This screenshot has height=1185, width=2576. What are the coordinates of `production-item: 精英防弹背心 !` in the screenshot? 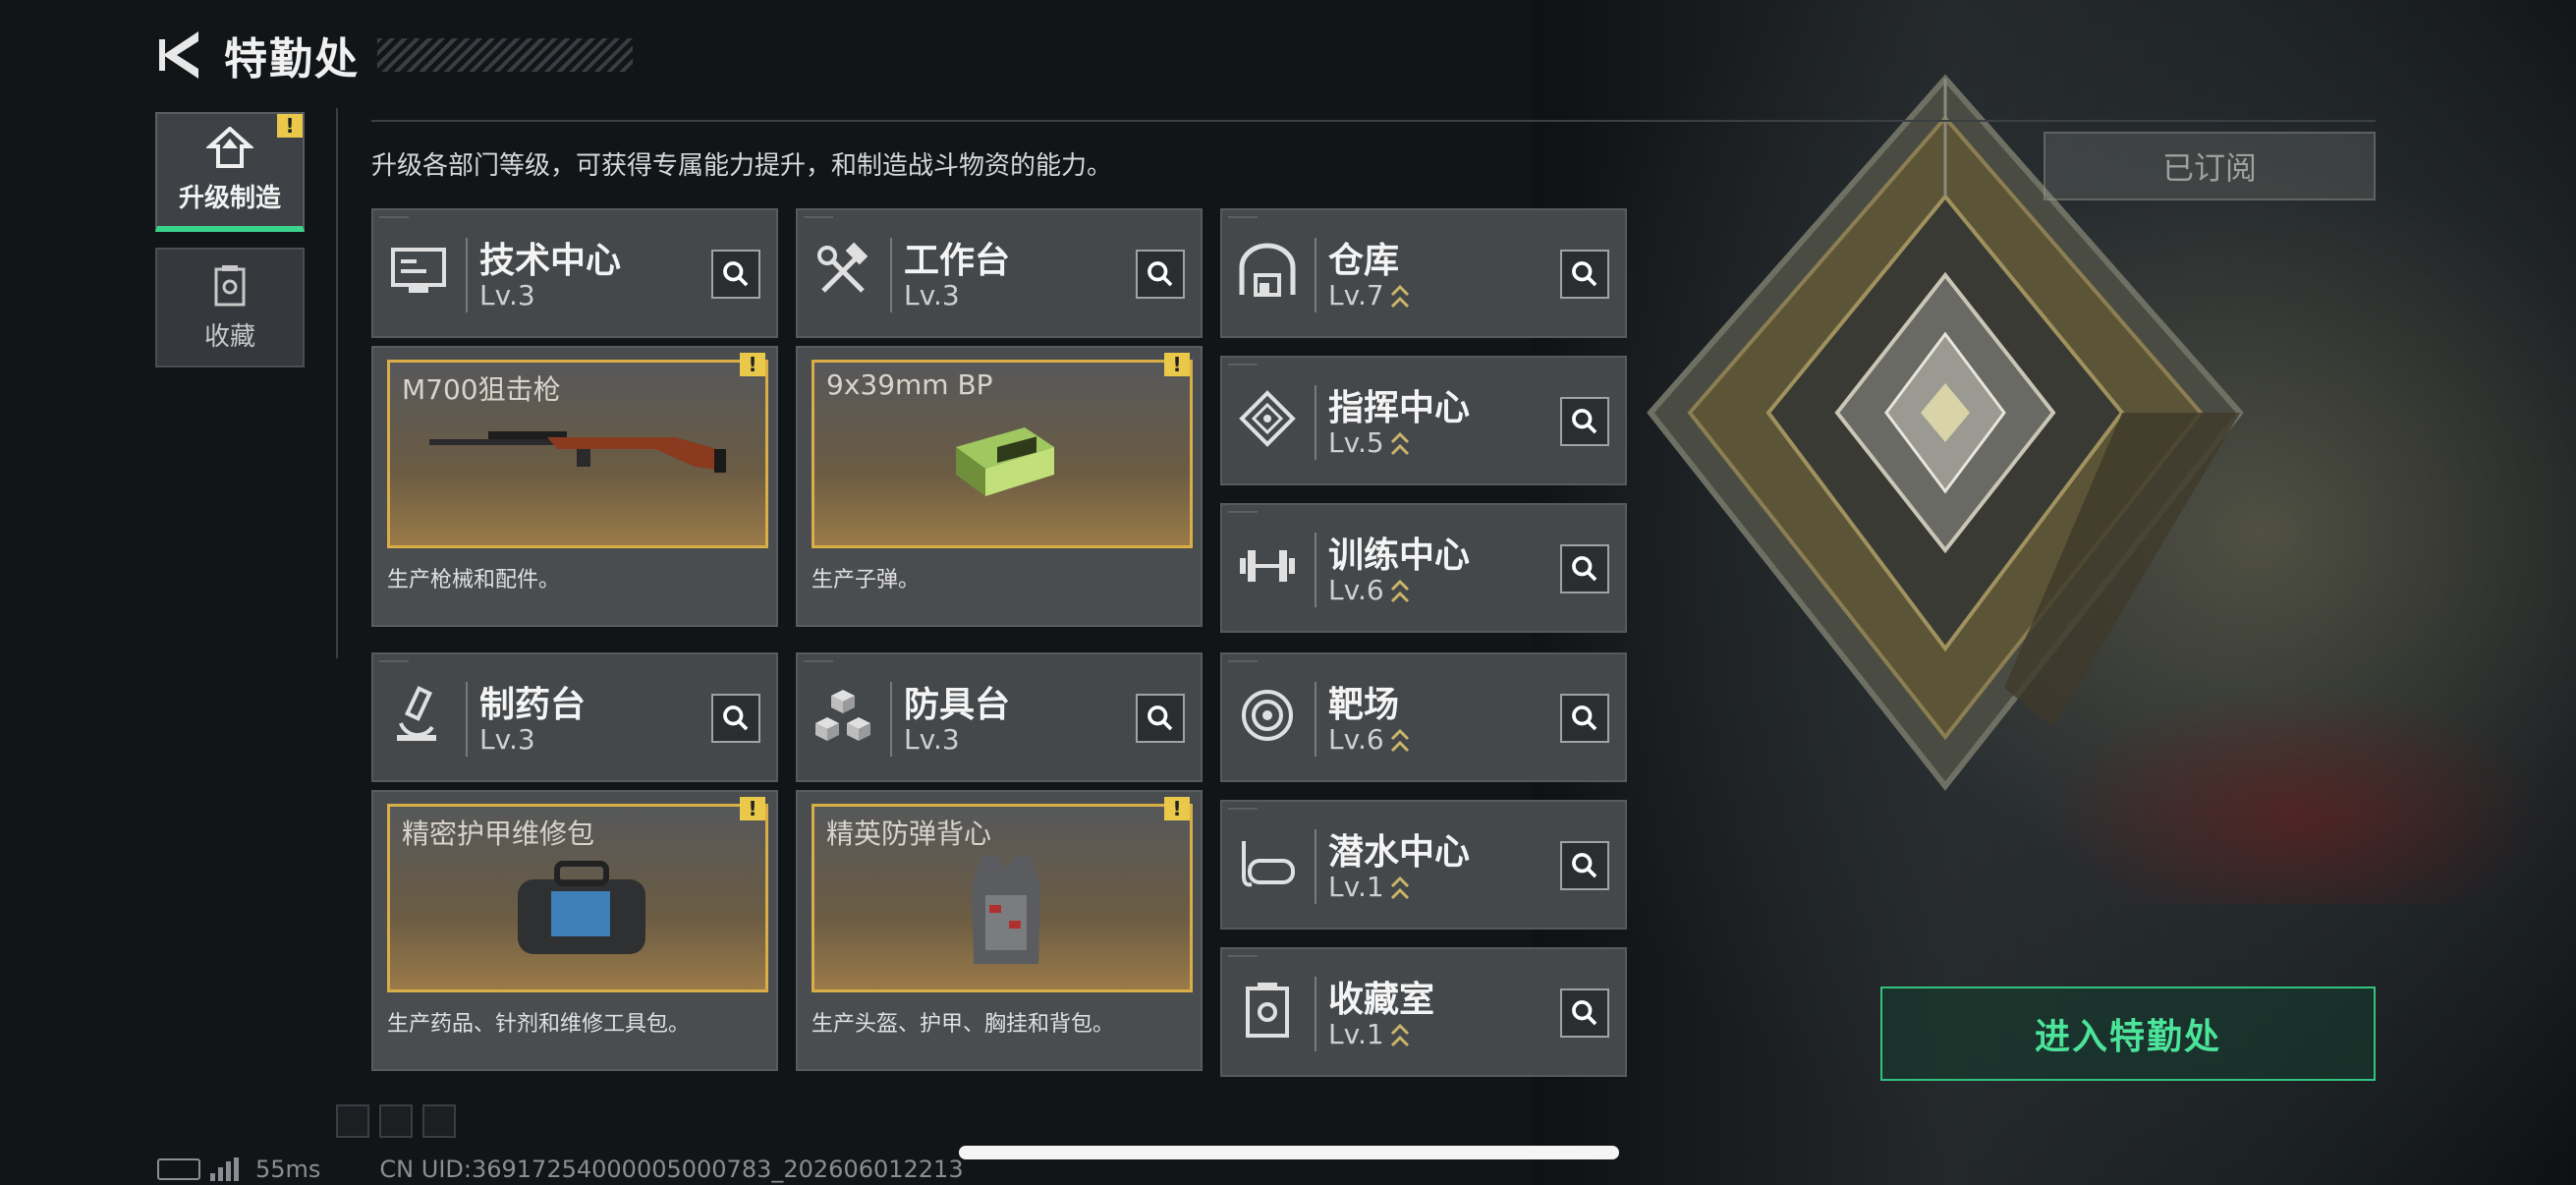 It's located at (1002, 895).